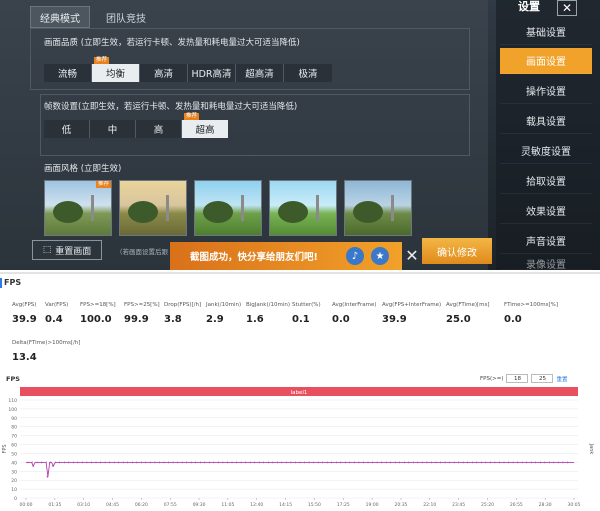  What do you see at coordinates (68, 73) in the screenshot?
I see `quality-option-smooth: 流畅` at bounding box center [68, 73].